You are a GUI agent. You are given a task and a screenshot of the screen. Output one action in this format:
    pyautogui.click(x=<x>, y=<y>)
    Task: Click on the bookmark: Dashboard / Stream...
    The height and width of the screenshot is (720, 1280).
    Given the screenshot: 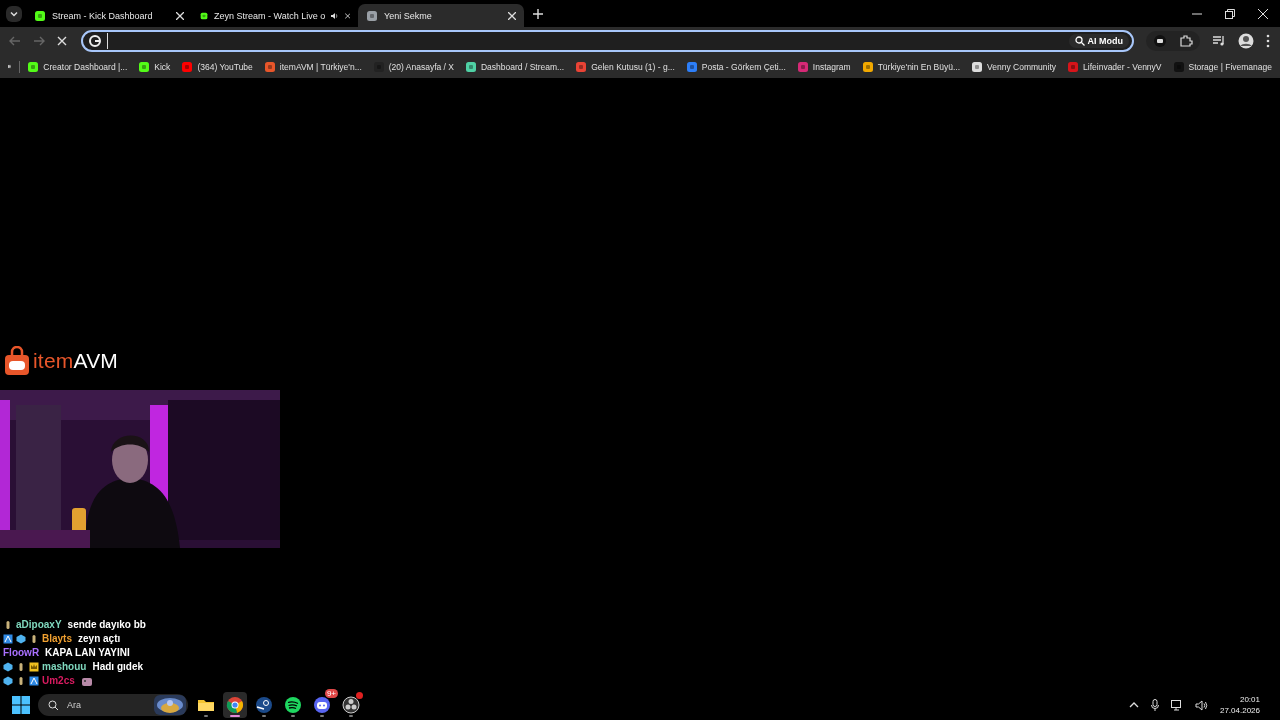 What is the action you would take?
    pyautogui.click(x=515, y=66)
    